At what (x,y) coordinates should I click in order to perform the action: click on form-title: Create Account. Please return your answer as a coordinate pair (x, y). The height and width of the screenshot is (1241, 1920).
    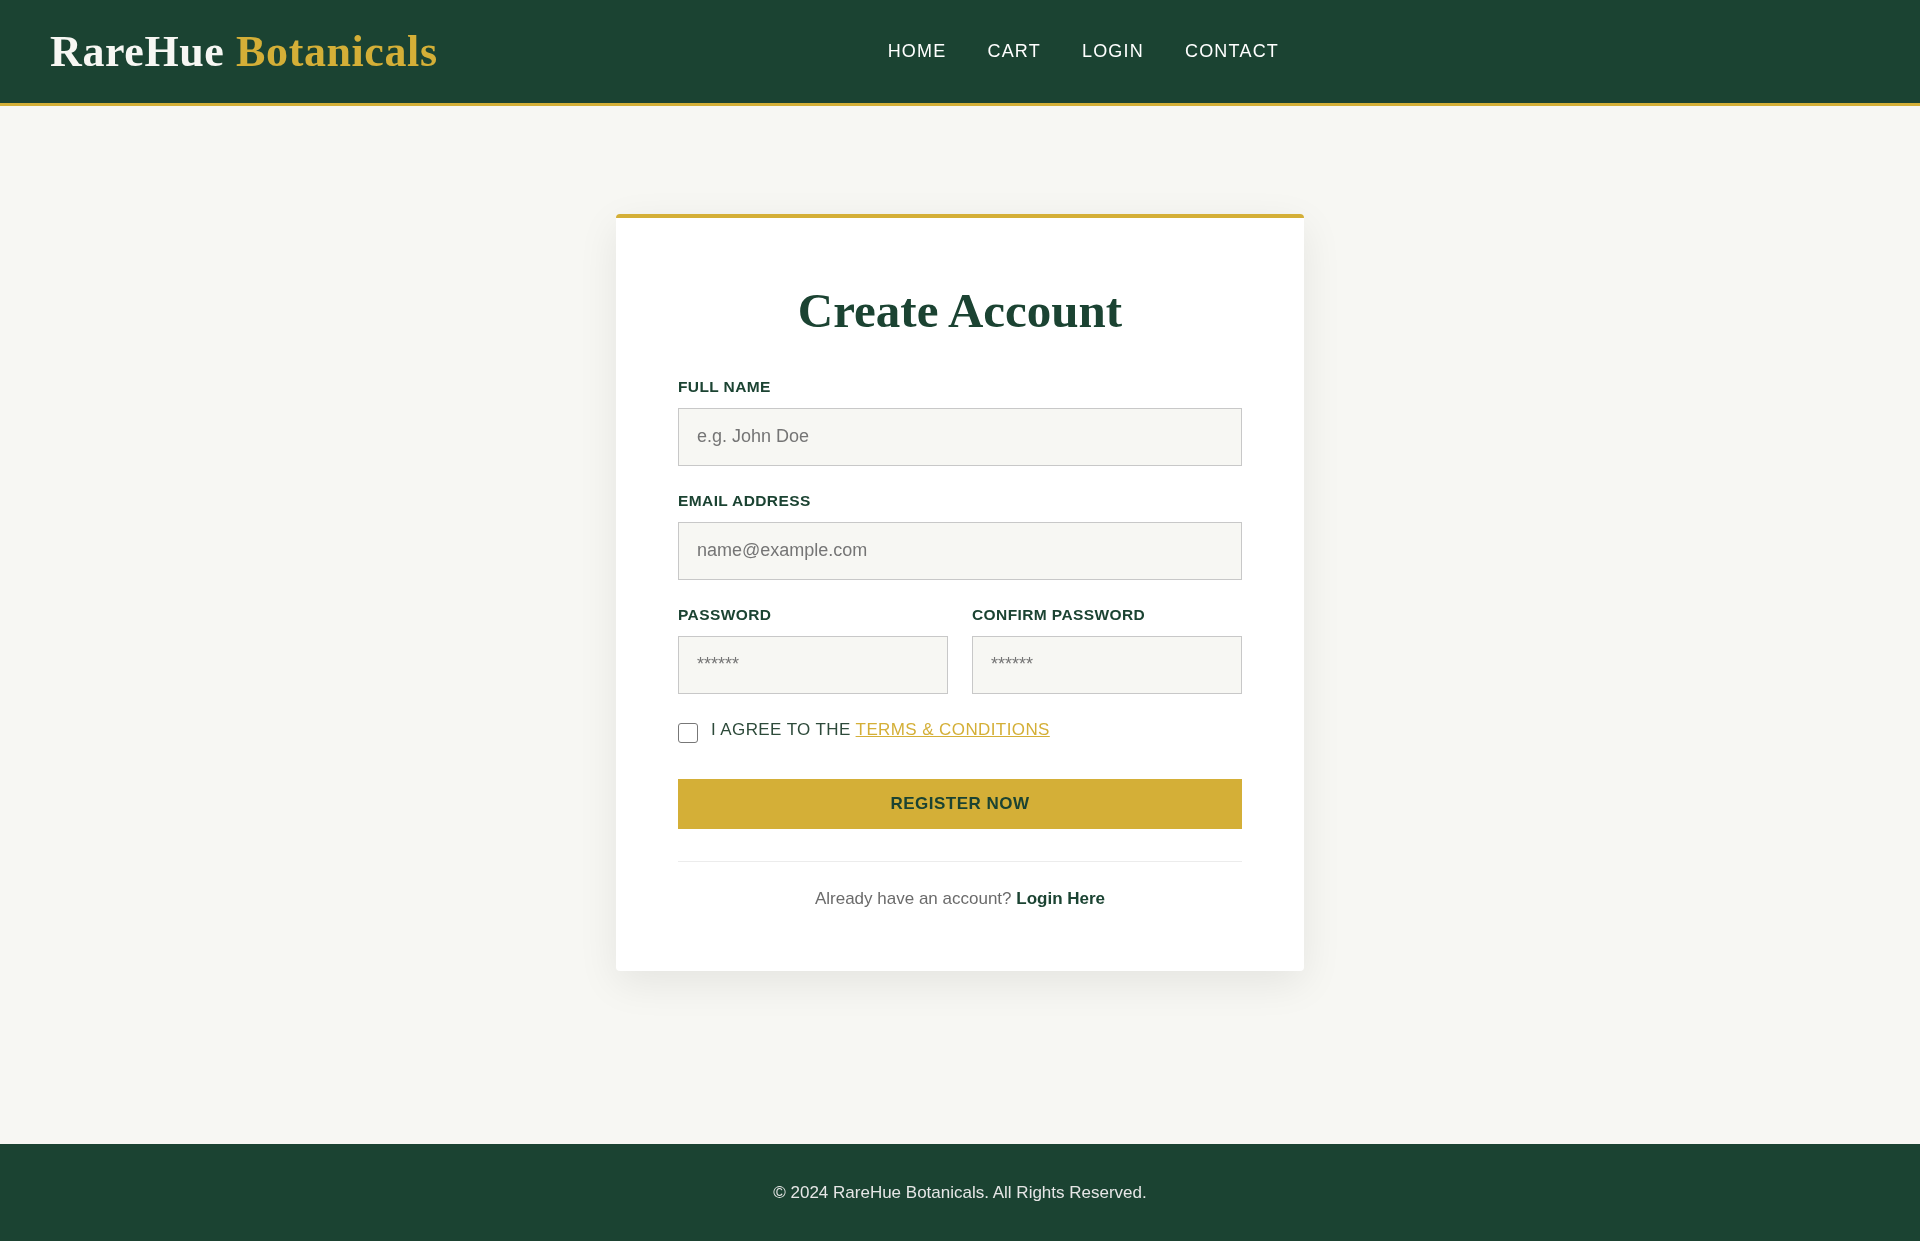
    Looking at the image, I should click on (960, 311).